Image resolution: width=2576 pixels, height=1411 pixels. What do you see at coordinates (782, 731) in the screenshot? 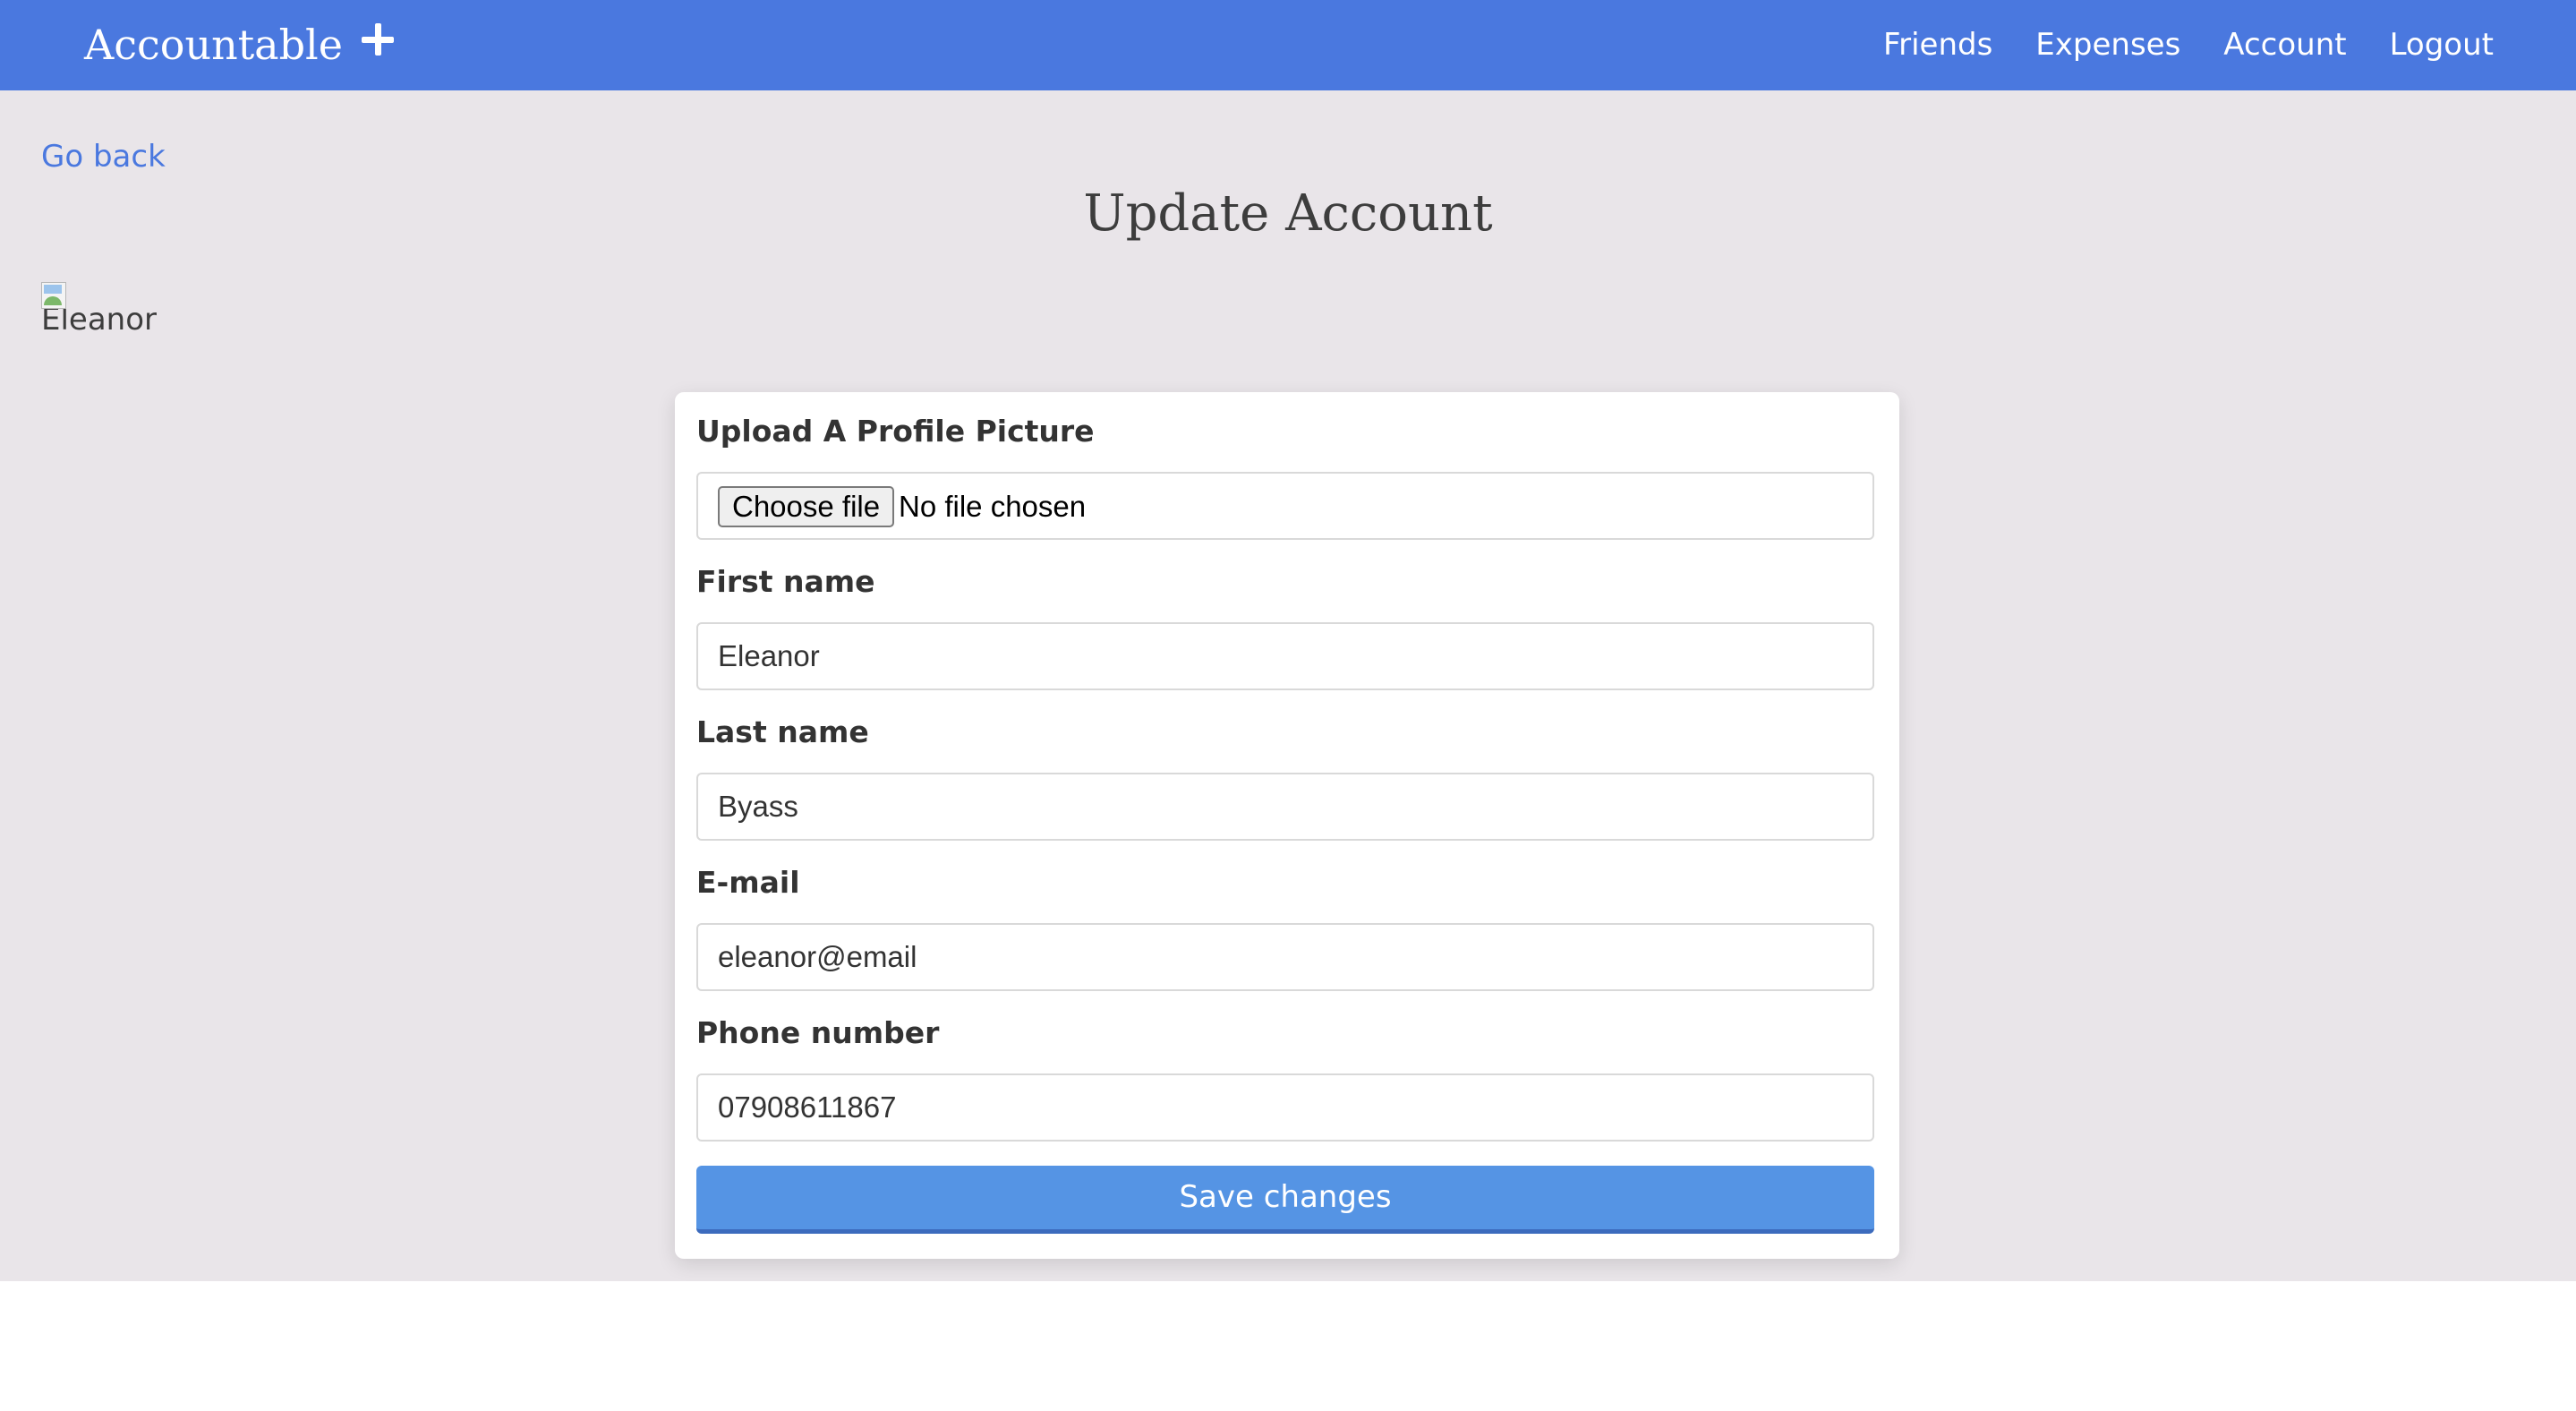
I see `last-name-label: Last name` at bounding box center [782, 731].